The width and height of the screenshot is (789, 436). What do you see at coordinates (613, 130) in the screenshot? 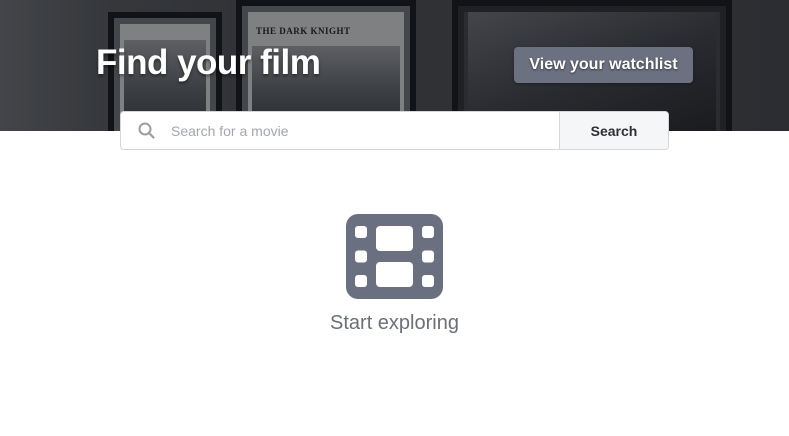
I see `search-button: Search` at bounding box center [613, 130].